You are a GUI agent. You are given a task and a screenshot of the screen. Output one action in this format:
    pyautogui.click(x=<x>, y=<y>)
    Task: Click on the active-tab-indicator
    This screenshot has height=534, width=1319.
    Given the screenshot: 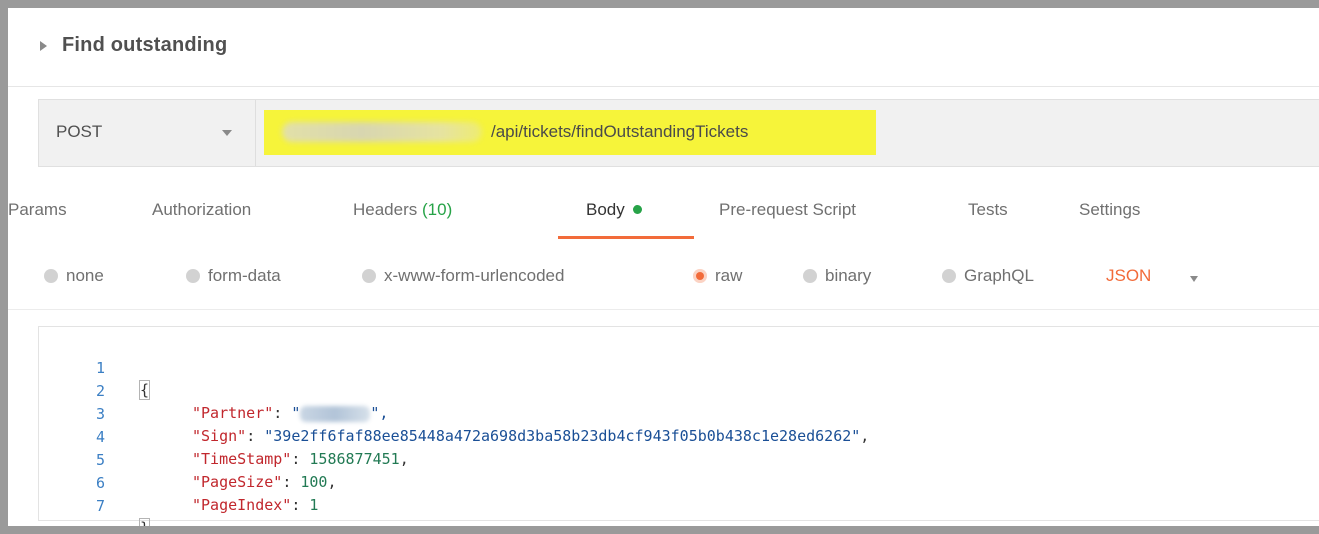 What is the action you would take?
    pyautogui.click(x=626, y=237)
    